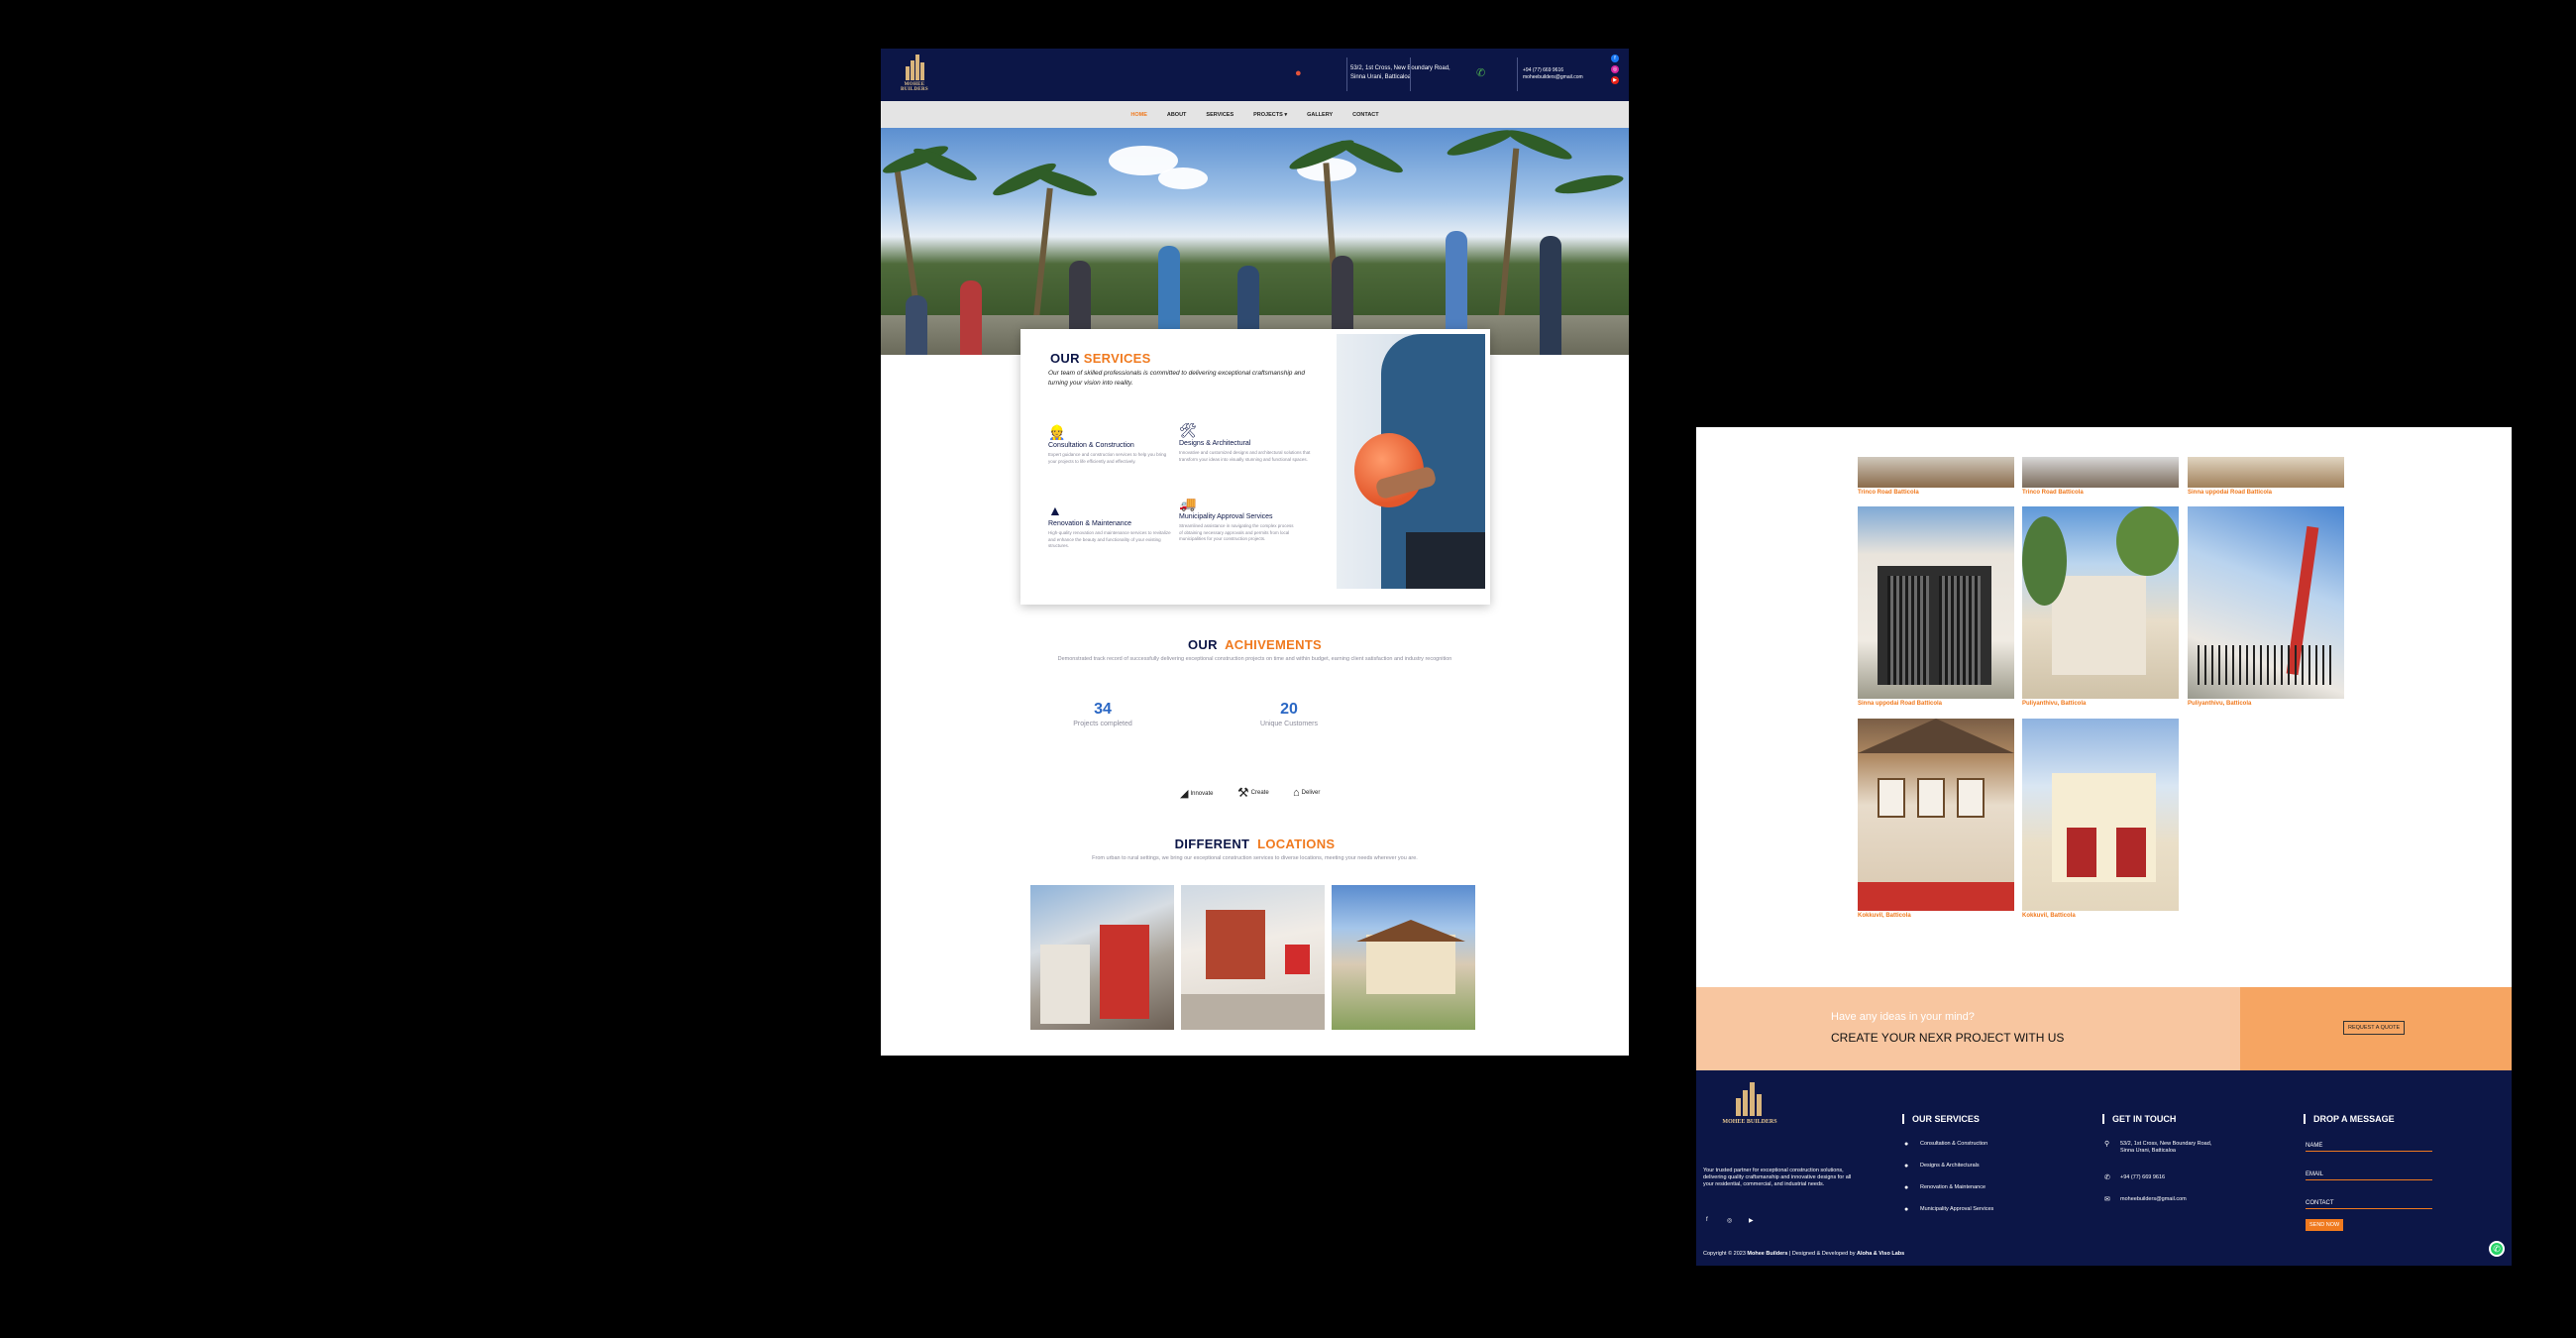  What do you see at coordinates (2107, 1145) in the screenshot?
I see `location-pin-icon: ⚲` at bounding box center [2107, 1145].